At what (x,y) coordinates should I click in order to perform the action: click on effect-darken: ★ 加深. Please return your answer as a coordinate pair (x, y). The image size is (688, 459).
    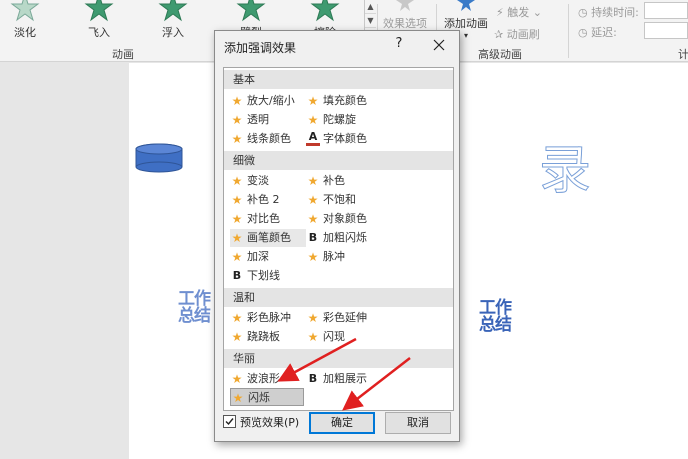
    Looking at the image, I should click on (268, 257).